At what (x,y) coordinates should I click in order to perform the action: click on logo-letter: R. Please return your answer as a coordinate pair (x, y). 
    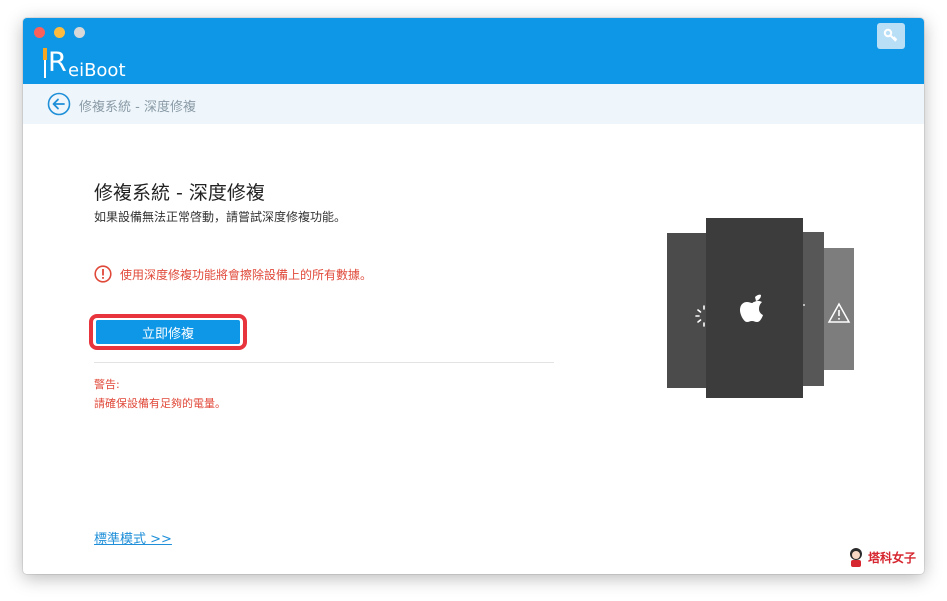
    Looking at the image, I should click on (57, 62).